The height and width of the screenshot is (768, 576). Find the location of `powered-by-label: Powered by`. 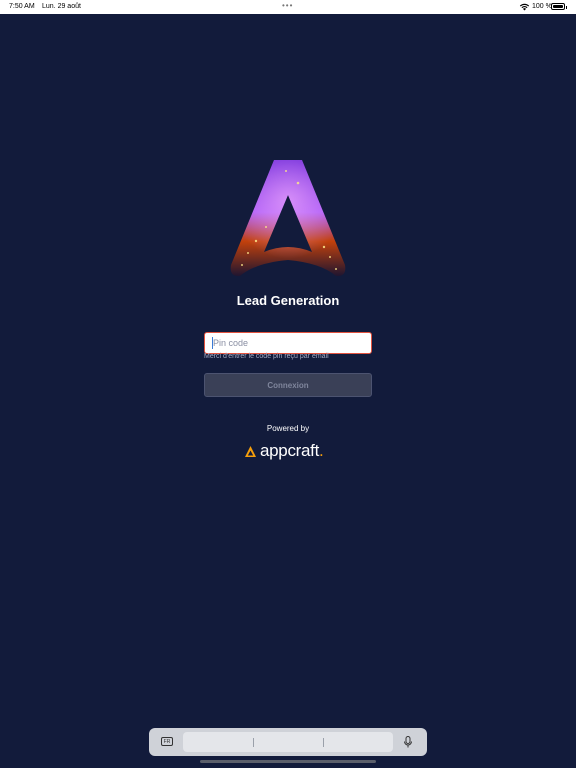

powered-by-label: Powered by is located at coordinates (288, 428).